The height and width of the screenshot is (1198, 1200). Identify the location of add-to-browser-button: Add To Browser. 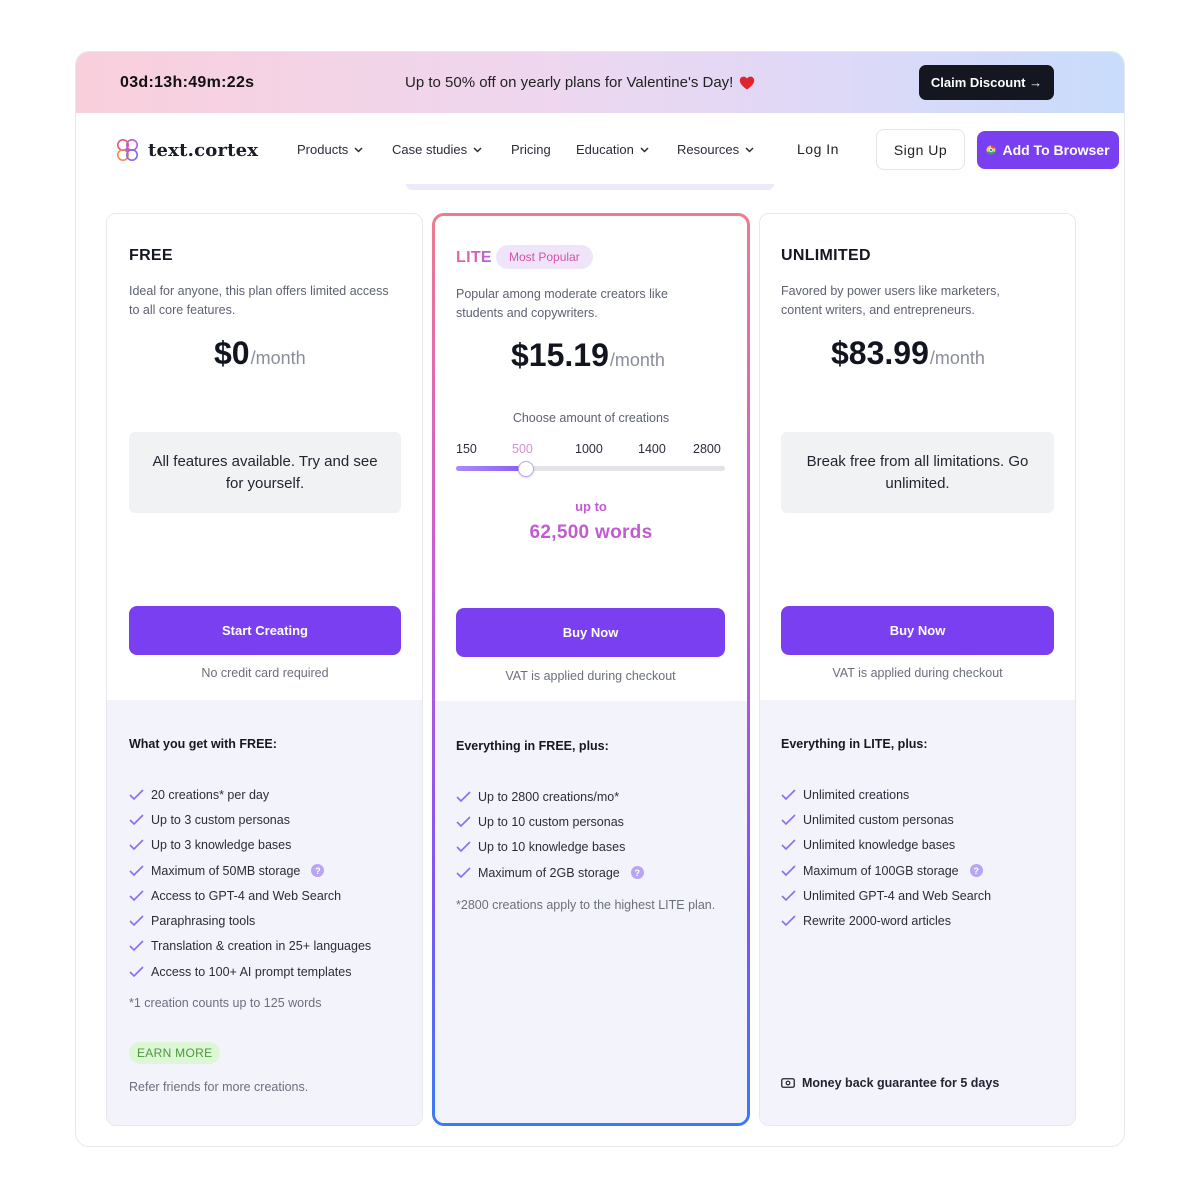
(1048, 150).